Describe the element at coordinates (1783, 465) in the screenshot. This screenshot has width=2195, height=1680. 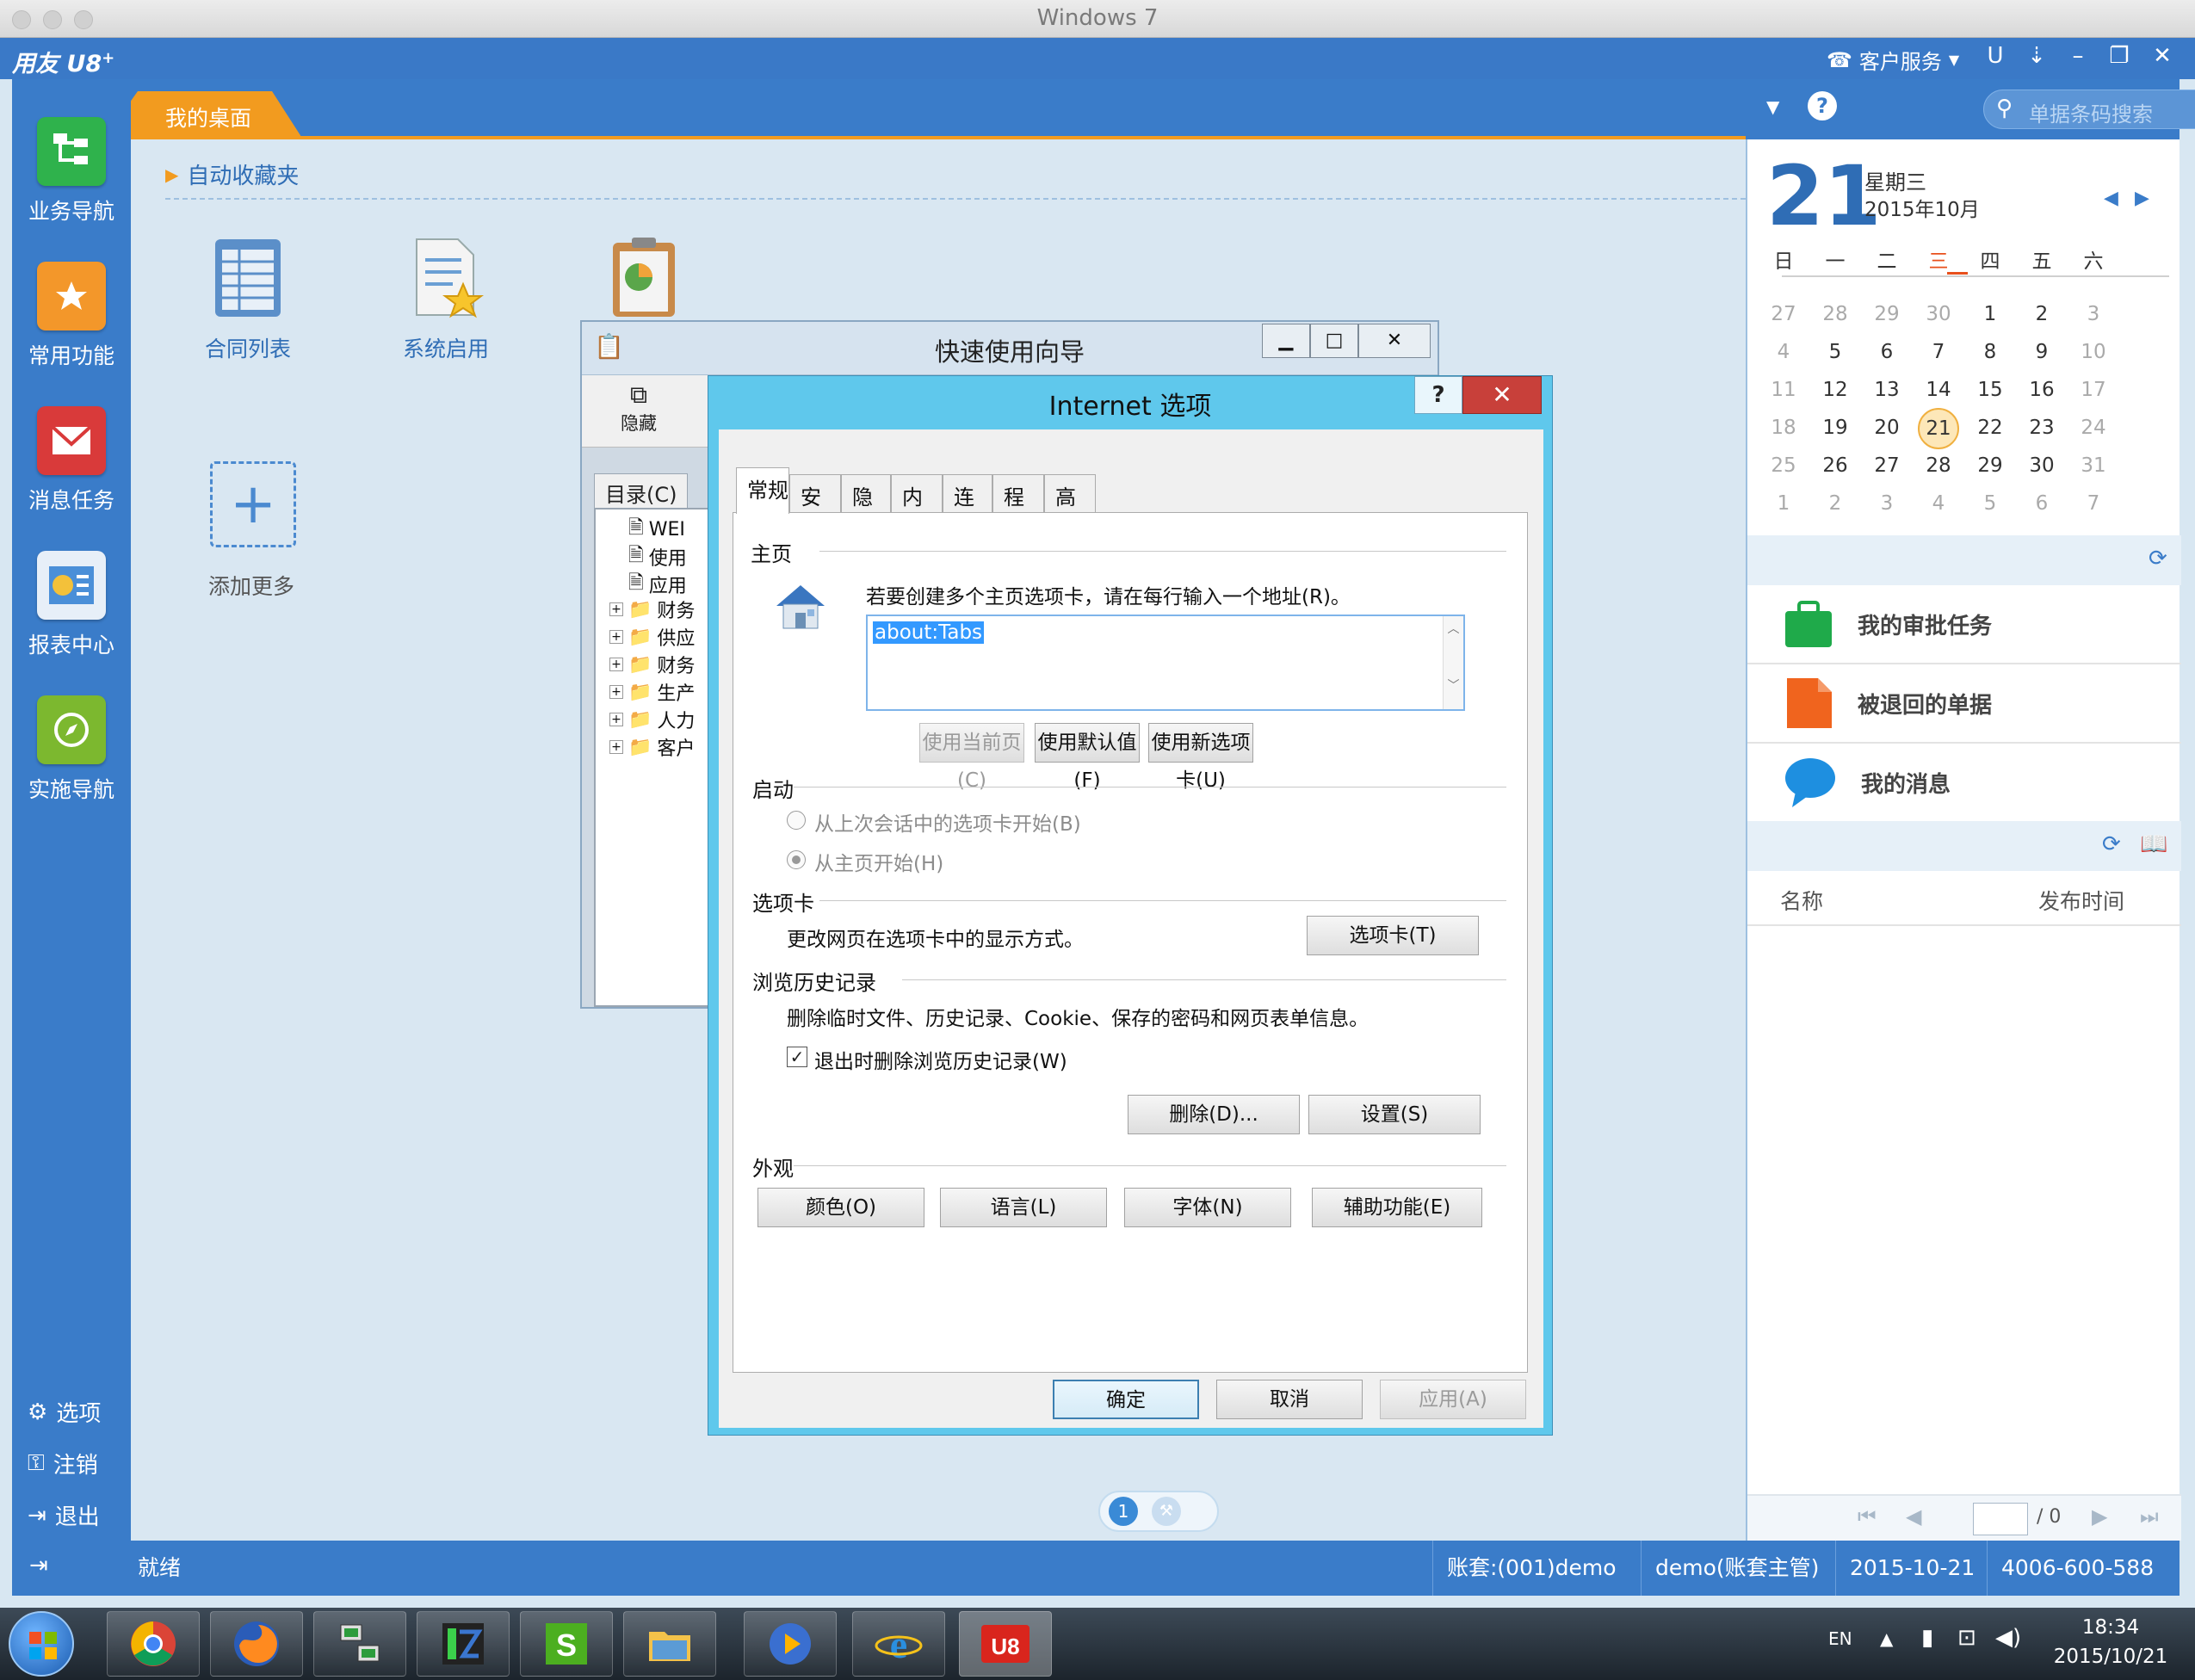
I see `calendar-date-cell: 25` at that location.